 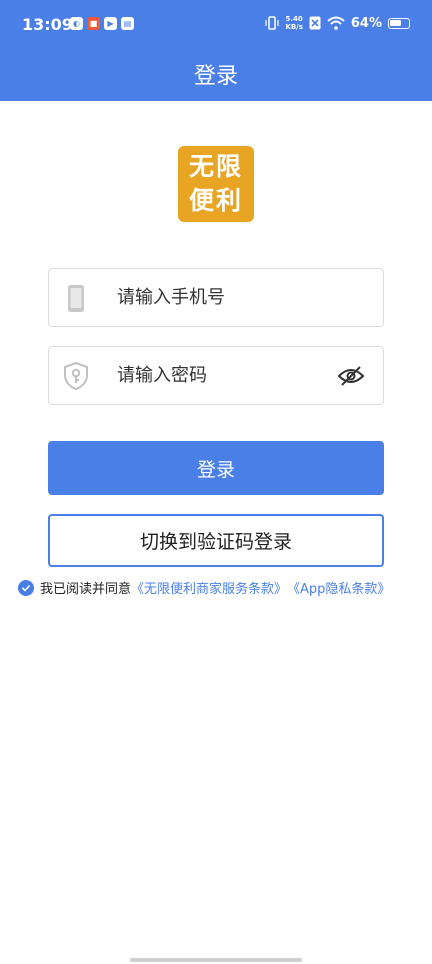 I want to click on phone-input, so click(x=227, y=297).